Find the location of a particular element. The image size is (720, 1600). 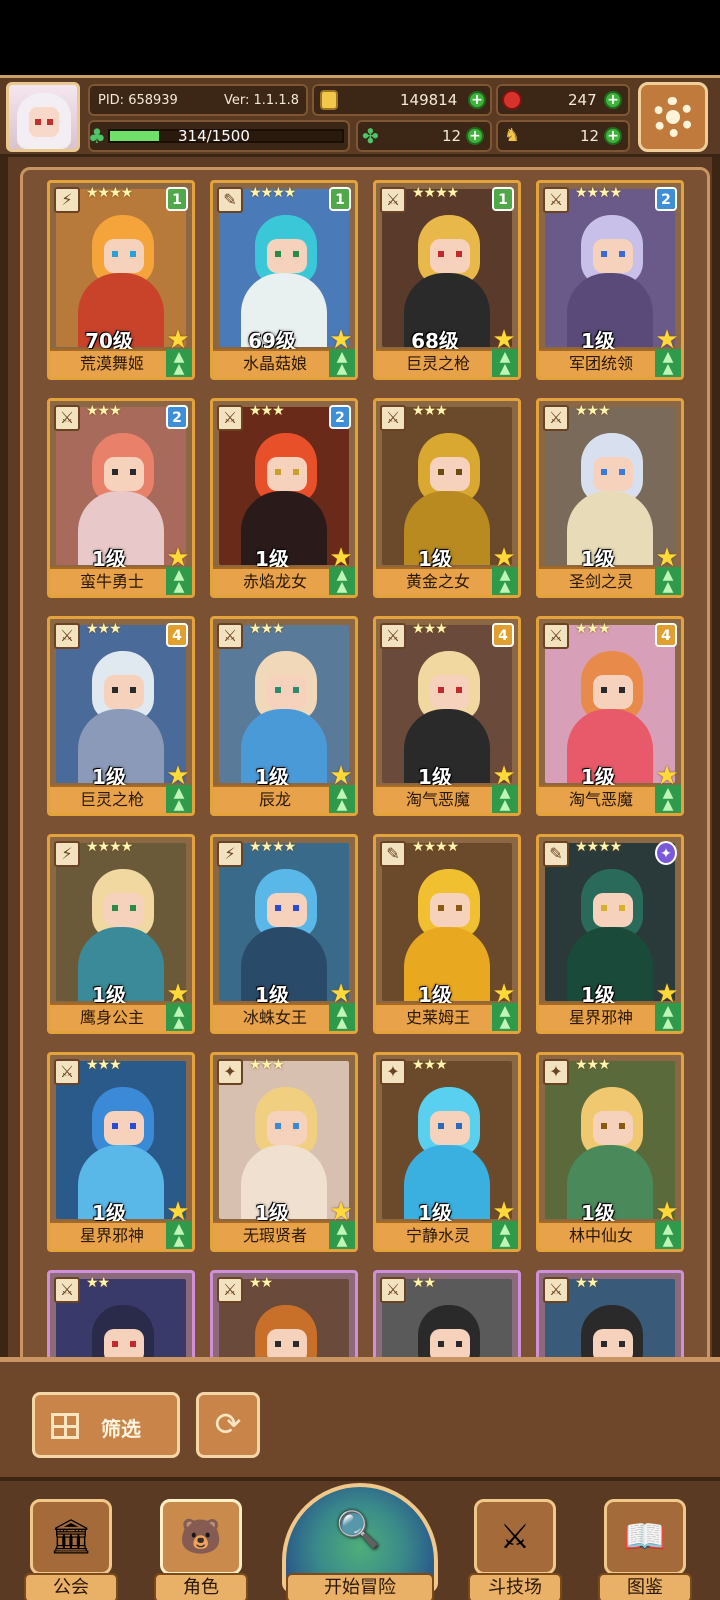

character-card: ⚡ ★★★★ 1级 ★ 冰蛛女王 ▲ ▲ is located at coordinates (284, 934).